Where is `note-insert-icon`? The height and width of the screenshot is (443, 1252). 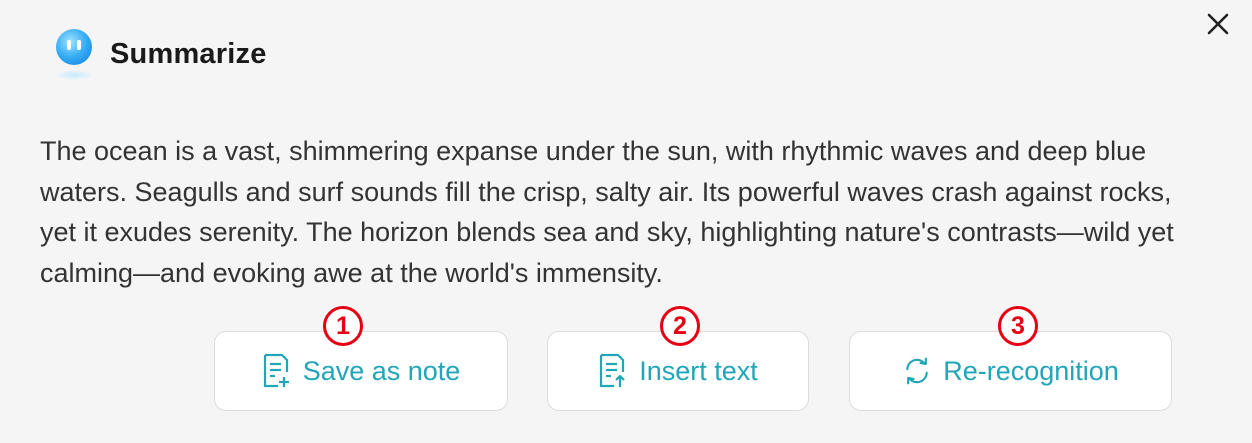
note-insert-icon is located at coordinates (613, 371).